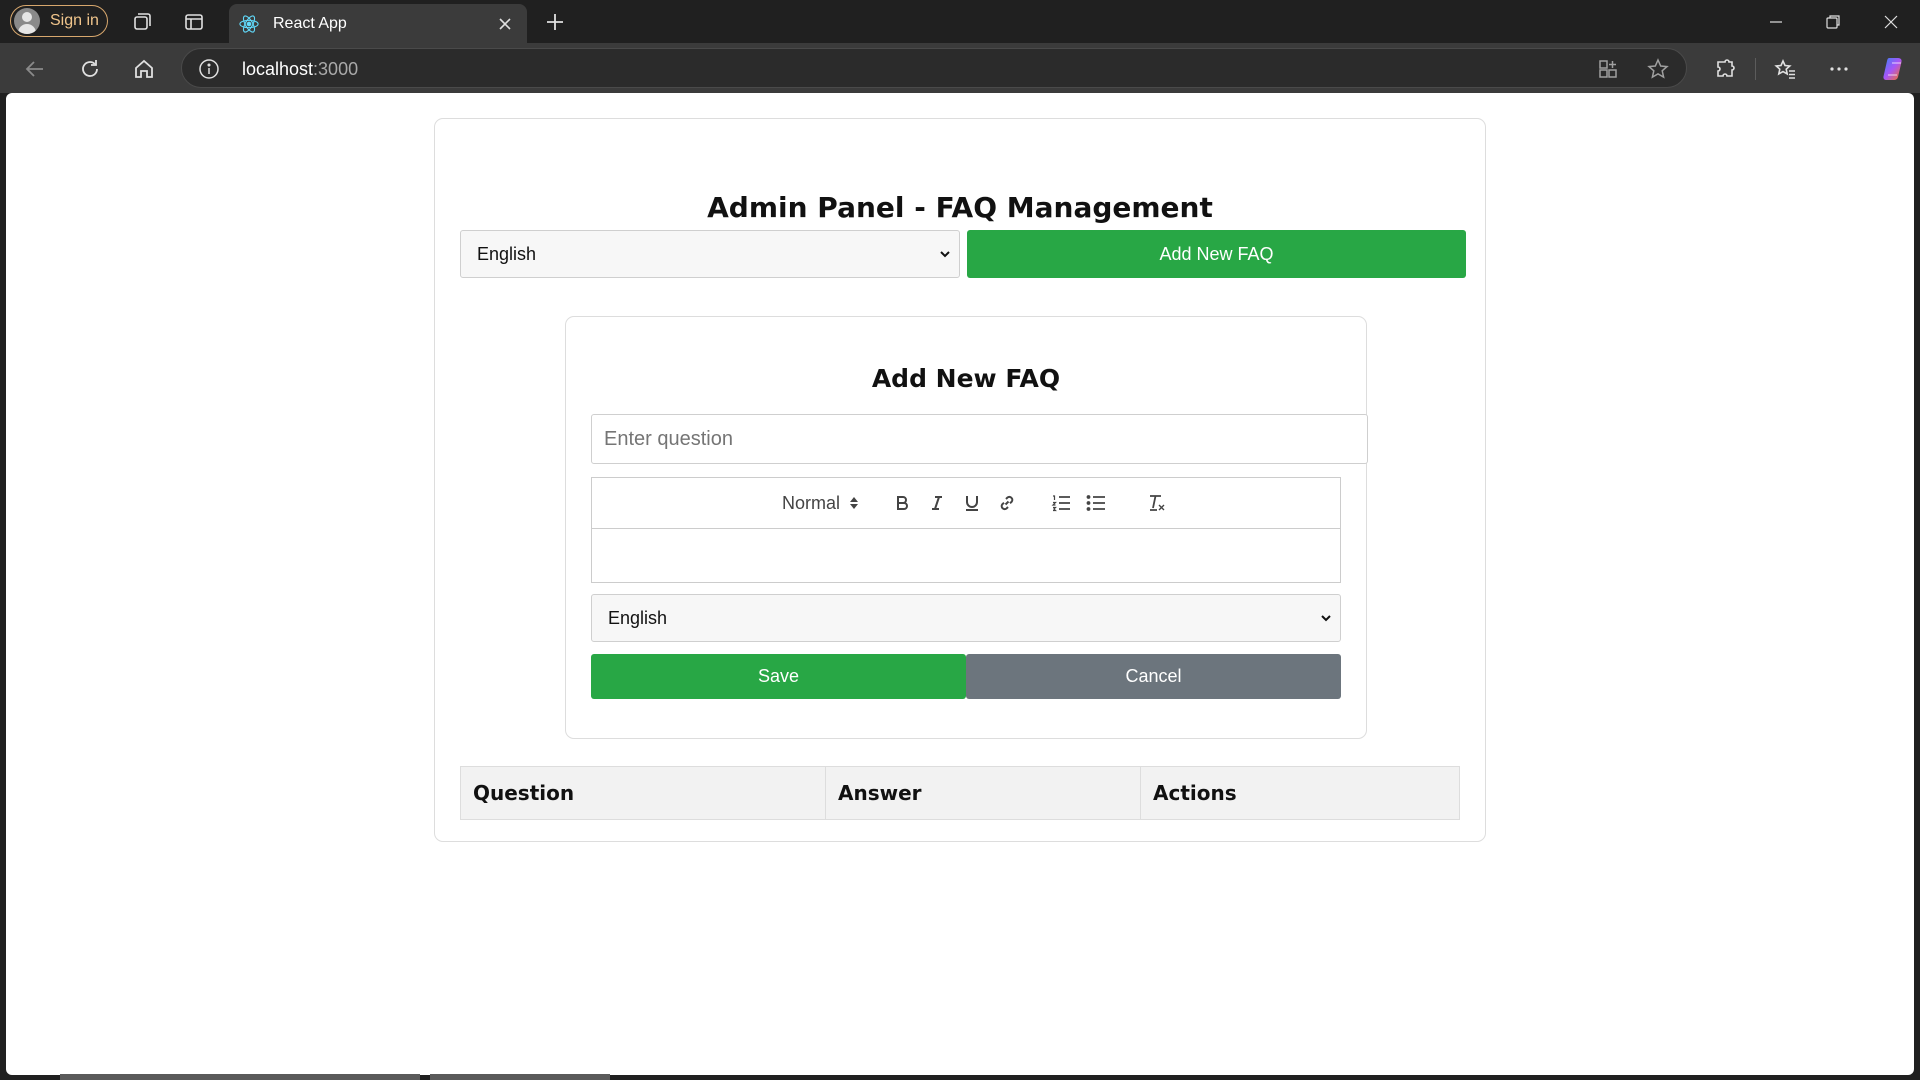  What do you see at coordinates (1833, 22) in the screenshot?
I see `restore-icon` at bounding box center [1833, 22].